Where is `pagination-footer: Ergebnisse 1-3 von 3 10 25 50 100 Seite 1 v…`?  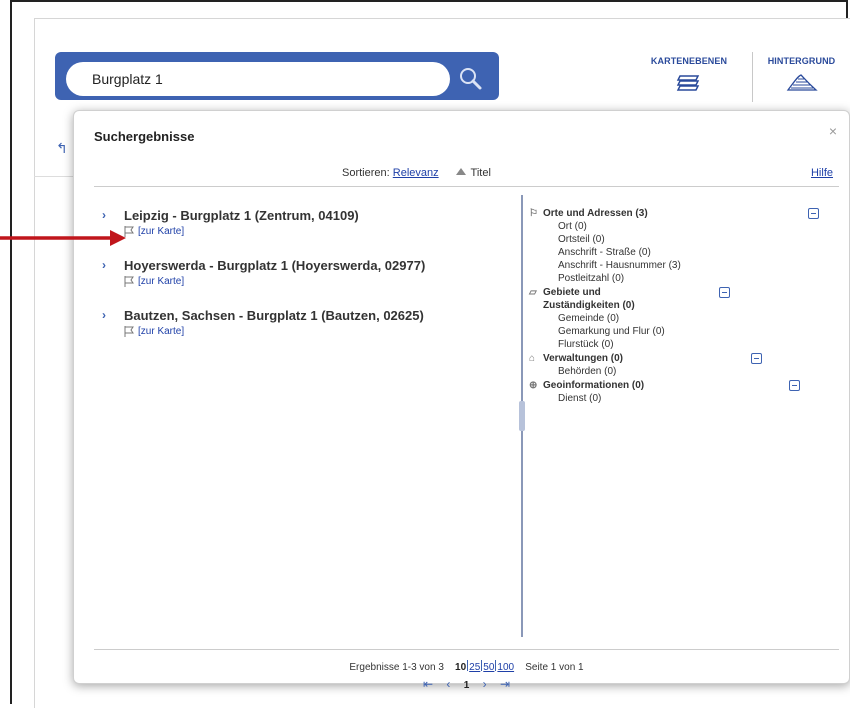 pagination-footer: Ergebnisse 1-3 von 3 10 25 50 100 Seite 1 v… is located at coordinates (466, 670).